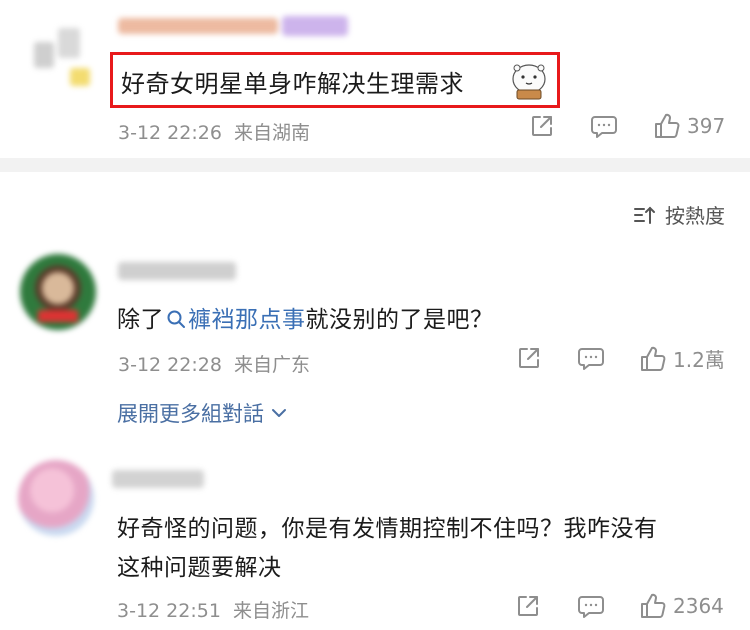 The height and width of the screenshot is (630, 750). Describe the element at coordinates (529, 82) in the screenshot. I see `bear-sticker-icon` at that location.